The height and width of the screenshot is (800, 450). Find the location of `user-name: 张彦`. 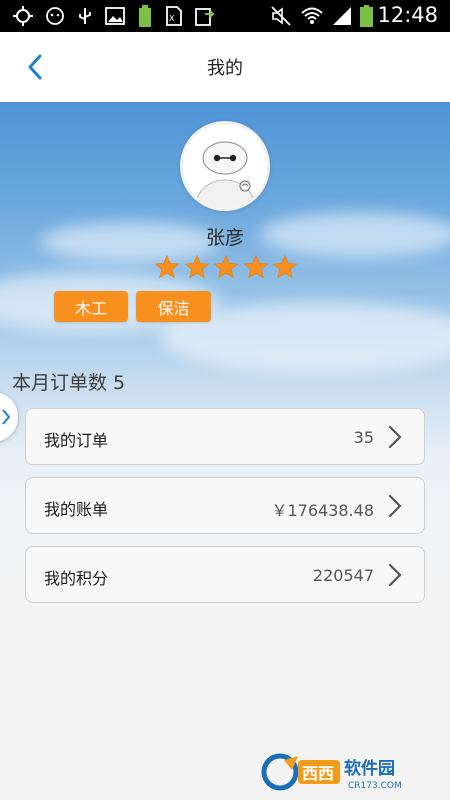

user-name: 张彦 is located at coordinates (224, 238).